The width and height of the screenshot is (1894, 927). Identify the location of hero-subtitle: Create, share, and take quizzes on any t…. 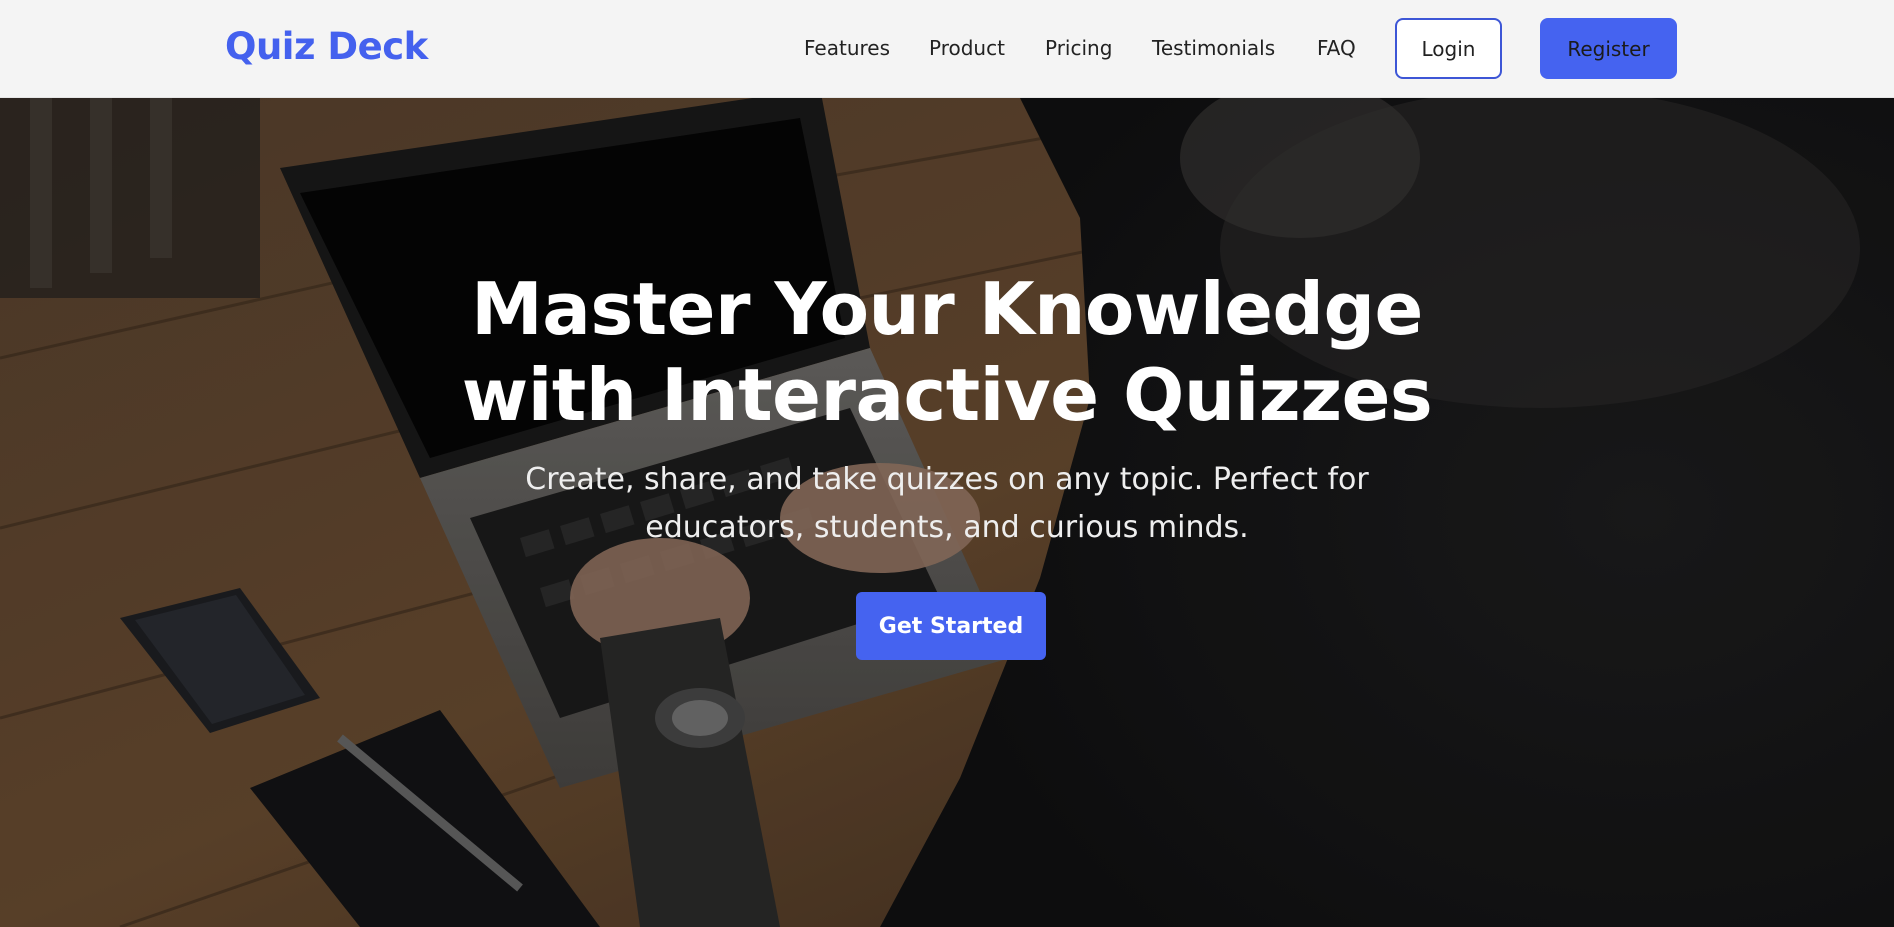
(947, 504).